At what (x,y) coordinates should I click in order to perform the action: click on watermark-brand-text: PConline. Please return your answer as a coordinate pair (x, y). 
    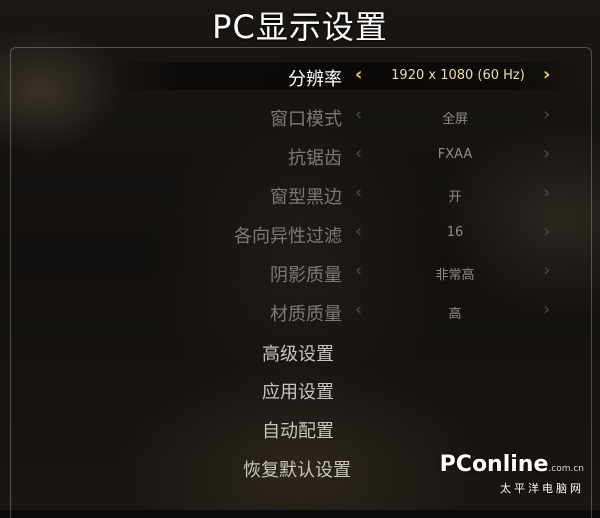
    Looking at the image, I should click on (494, 464).